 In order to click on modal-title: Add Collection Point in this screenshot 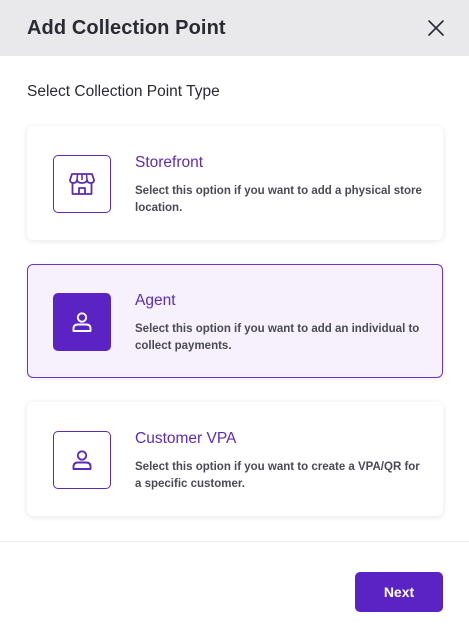, I will do `click(126, 27)`.